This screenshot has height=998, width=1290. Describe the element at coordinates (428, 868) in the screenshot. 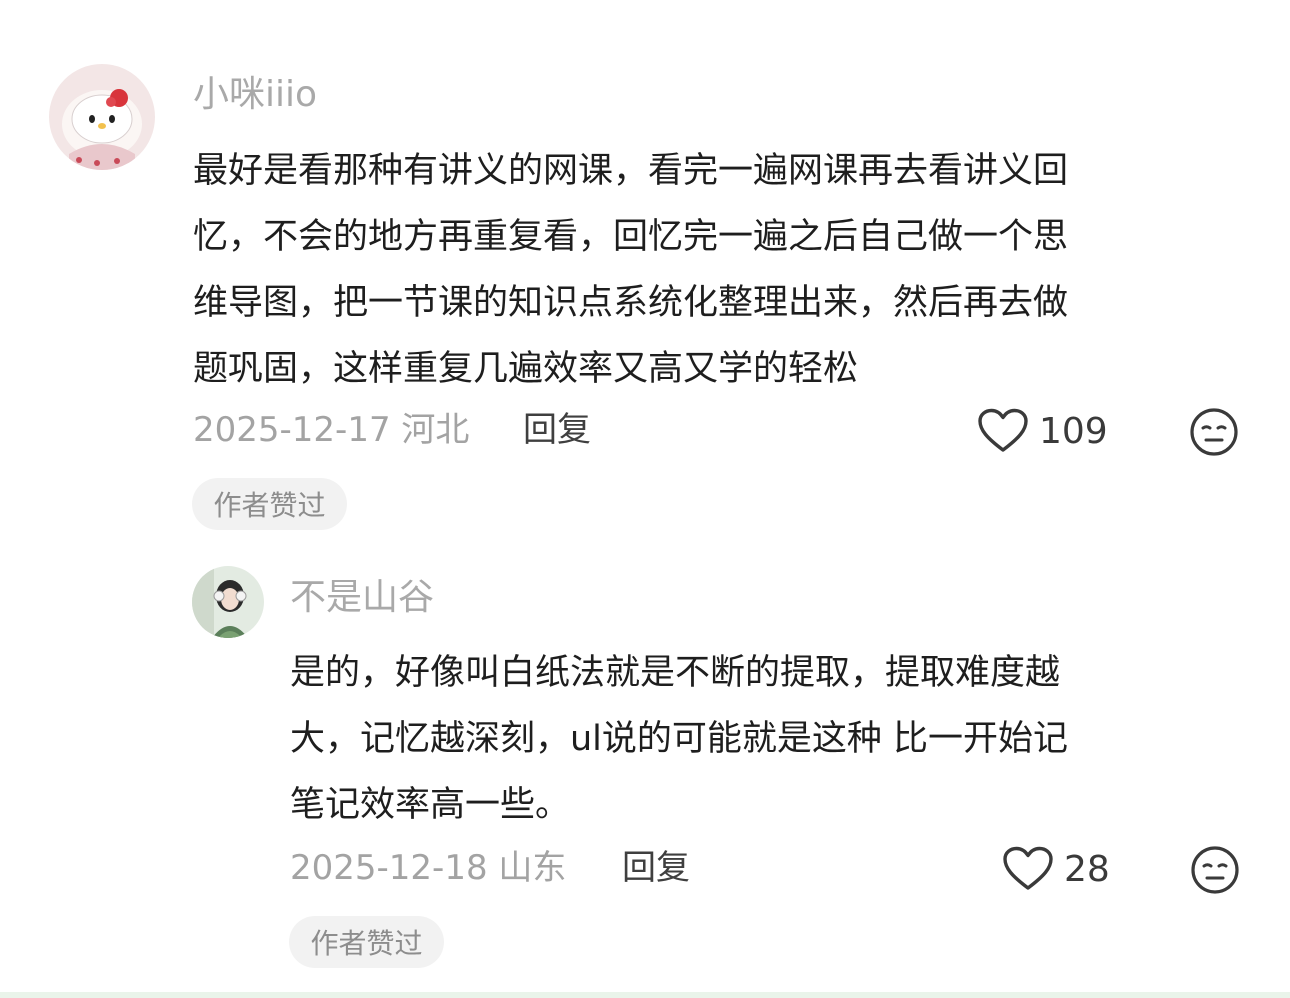

I see `comment-date-location: 2025-12-18 山东` at that location.